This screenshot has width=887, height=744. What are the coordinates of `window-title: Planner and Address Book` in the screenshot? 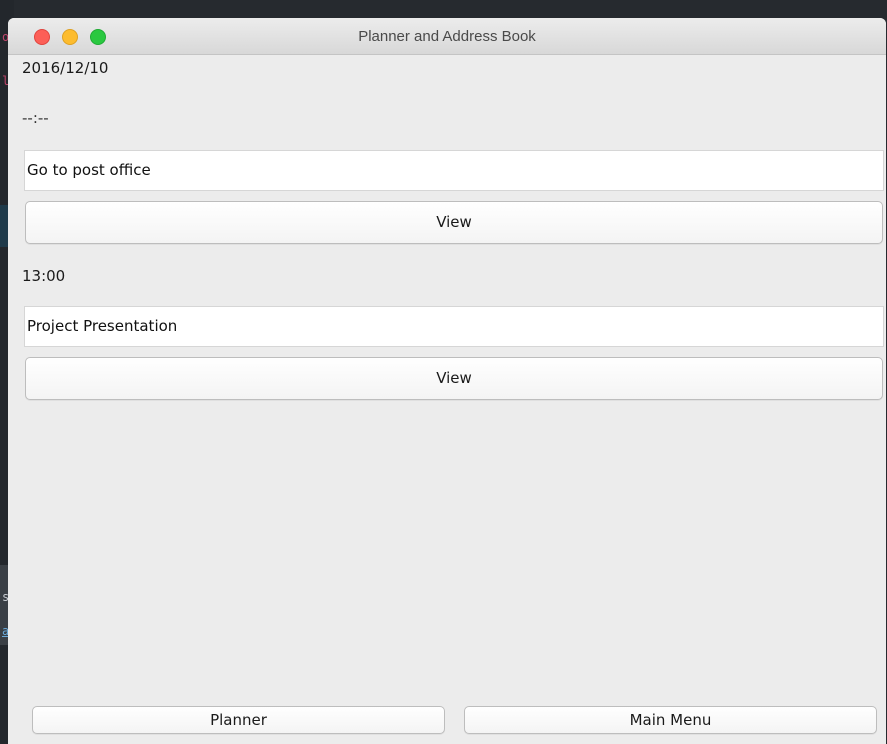 It's located at (447, 36).